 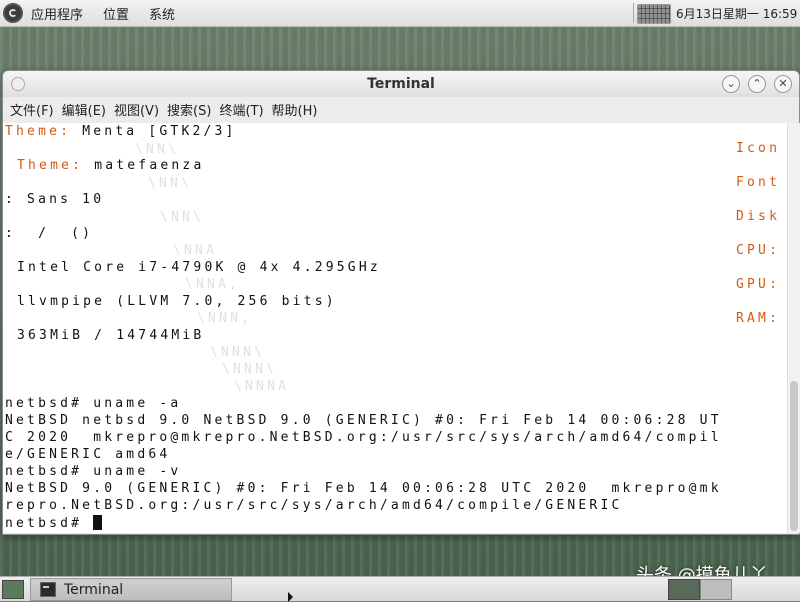 What do you see at coordinates (13, 589) in the screenshot?
I see `show-desktop-icon` at bounding box center [13, 589].